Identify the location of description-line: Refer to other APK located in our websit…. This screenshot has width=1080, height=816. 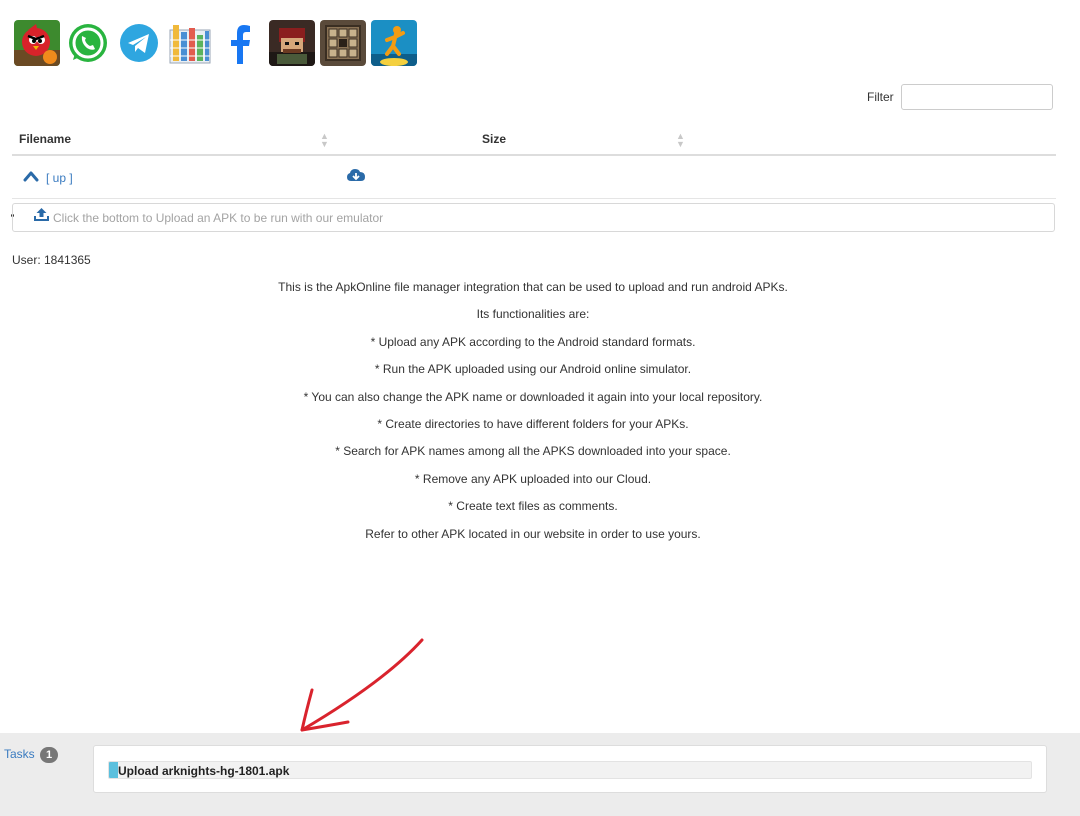
(533, 533).